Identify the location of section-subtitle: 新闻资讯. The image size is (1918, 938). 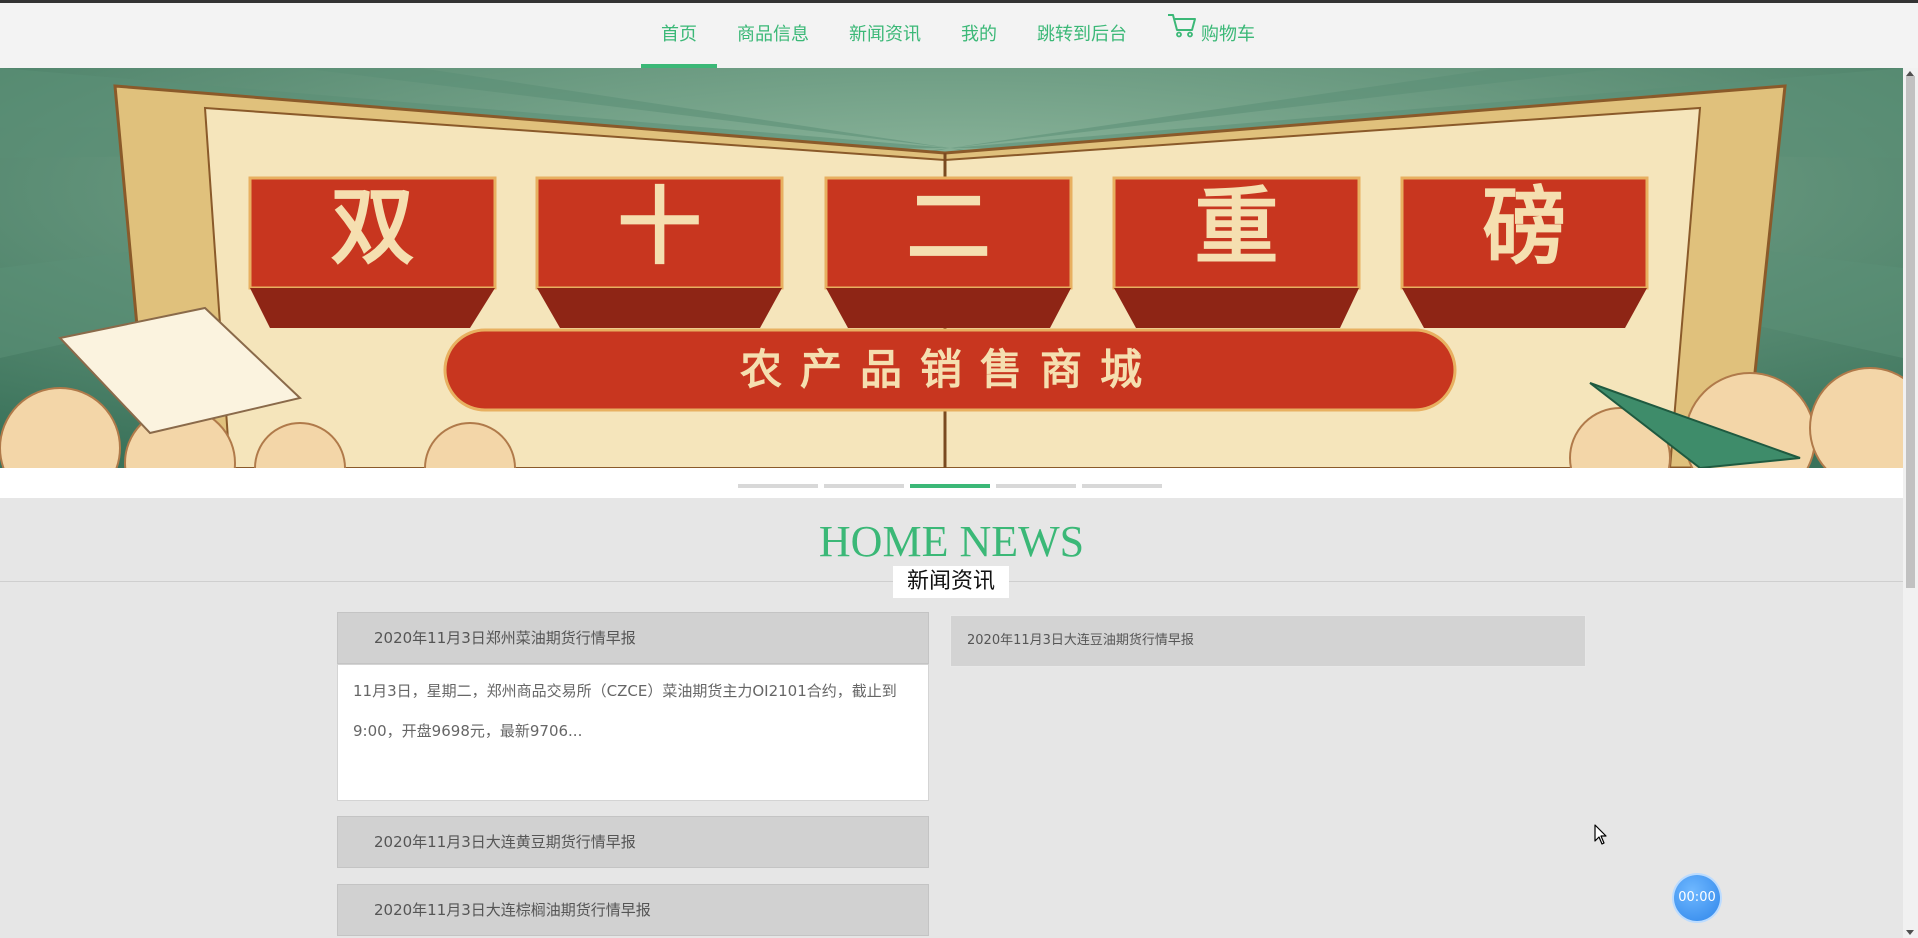
(951, 582).